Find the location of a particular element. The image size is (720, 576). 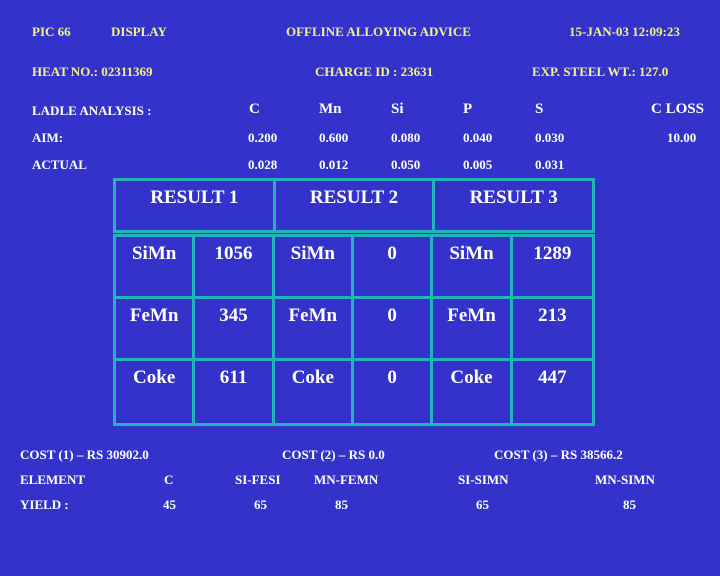

actual-si: 0.050 is located at coordinates (406, 164).